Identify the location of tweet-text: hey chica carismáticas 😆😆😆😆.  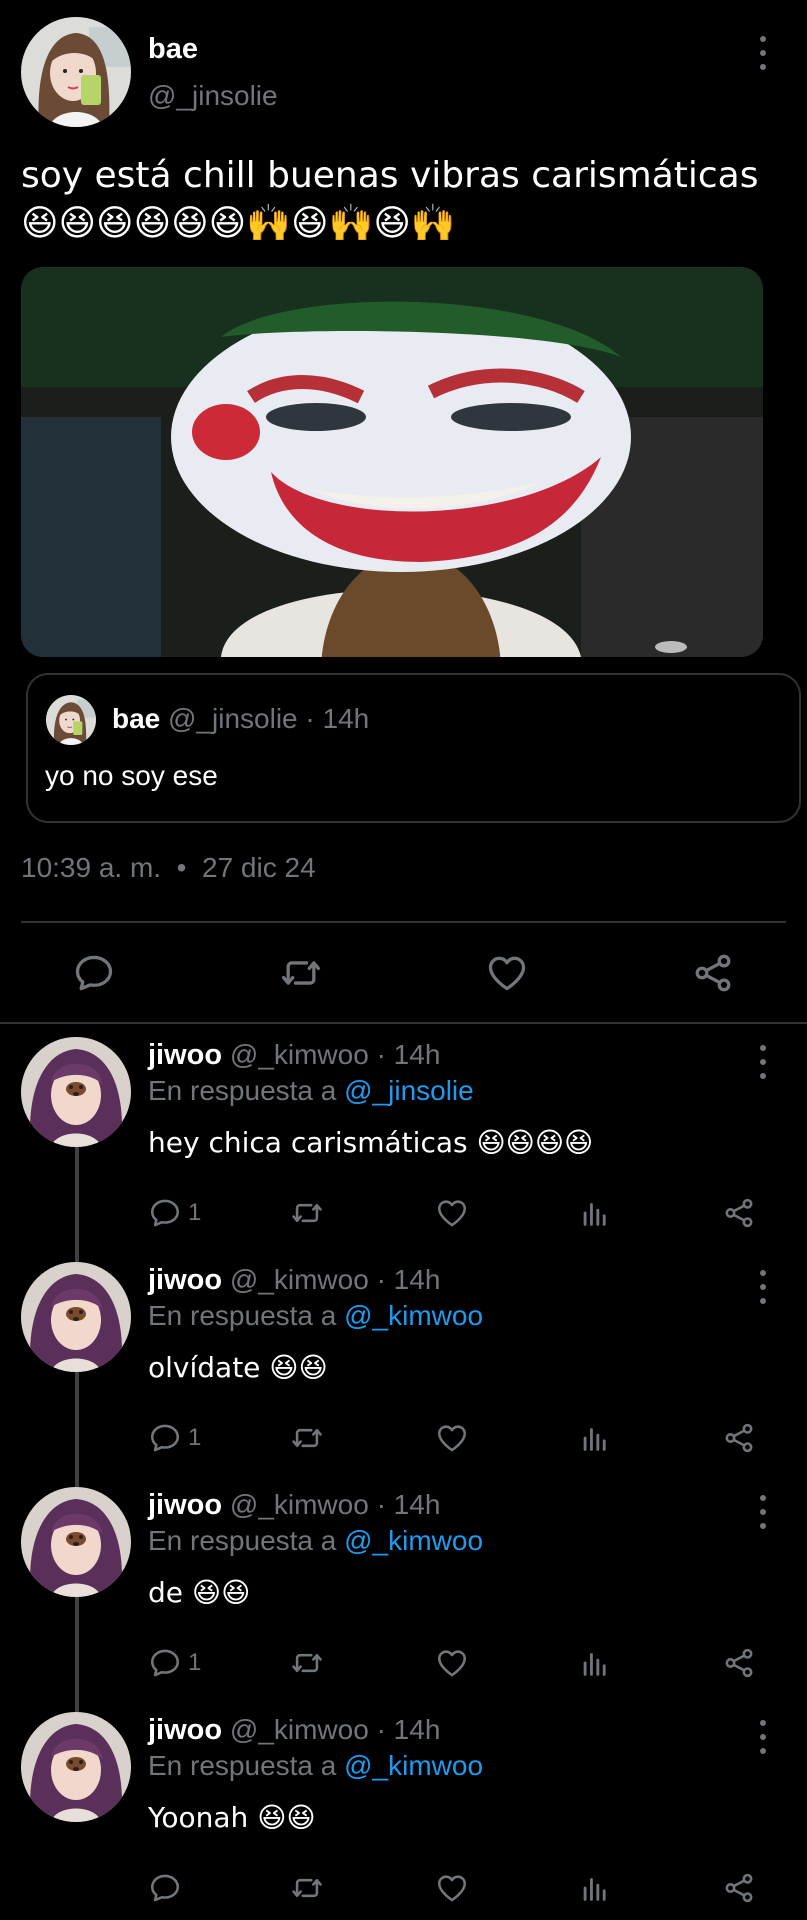
(371, 1142).